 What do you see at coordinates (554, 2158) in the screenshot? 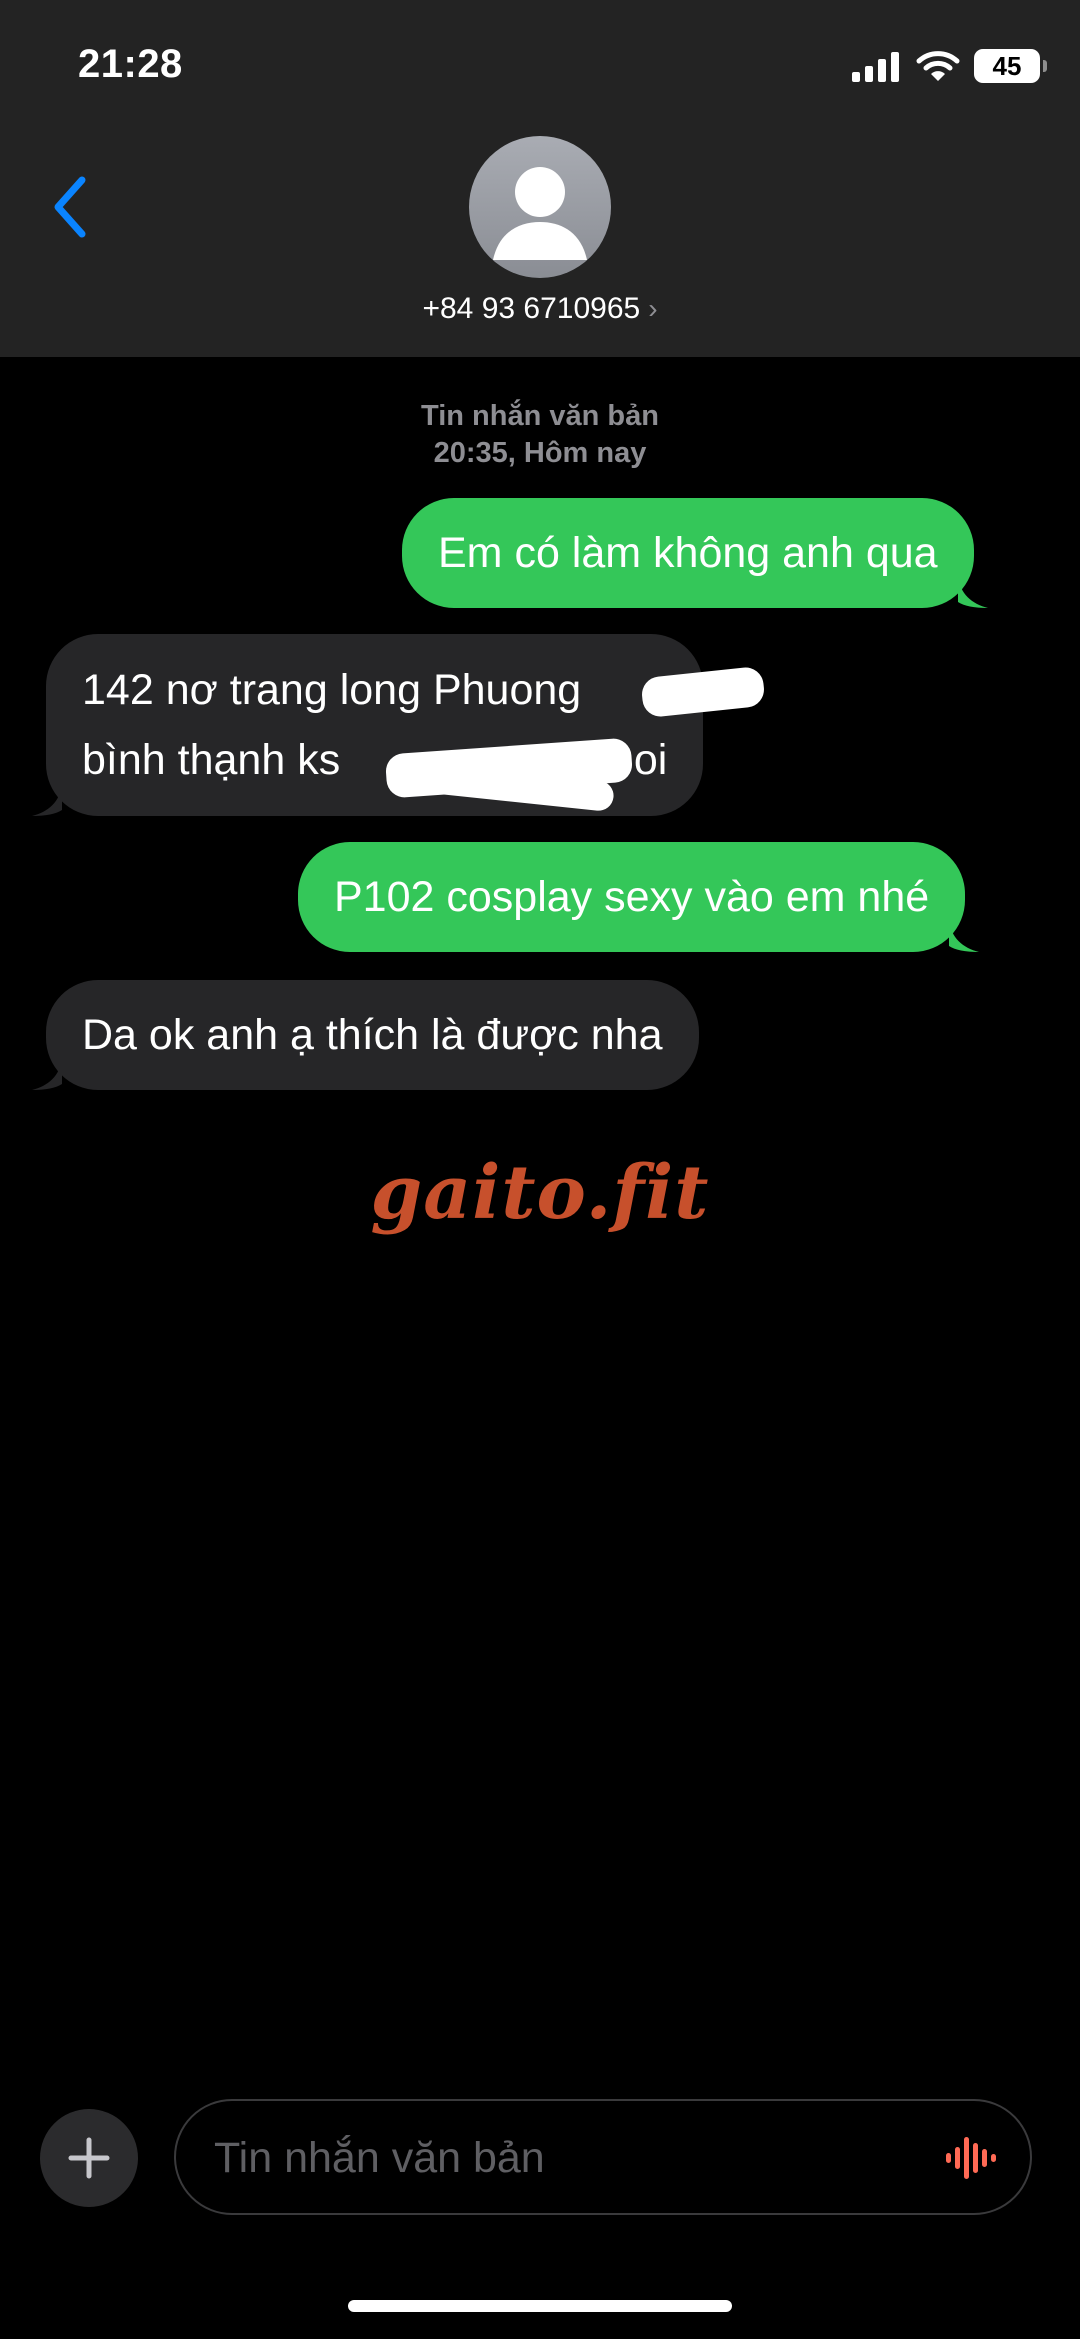
I see `message-input` at bounding box center [554, 2158].